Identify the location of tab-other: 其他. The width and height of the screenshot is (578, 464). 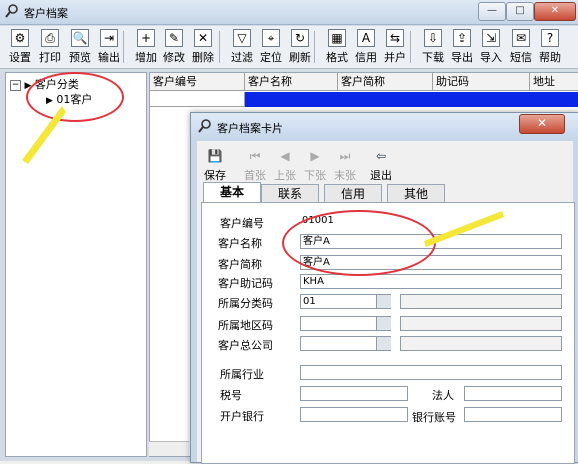
(416, 193).